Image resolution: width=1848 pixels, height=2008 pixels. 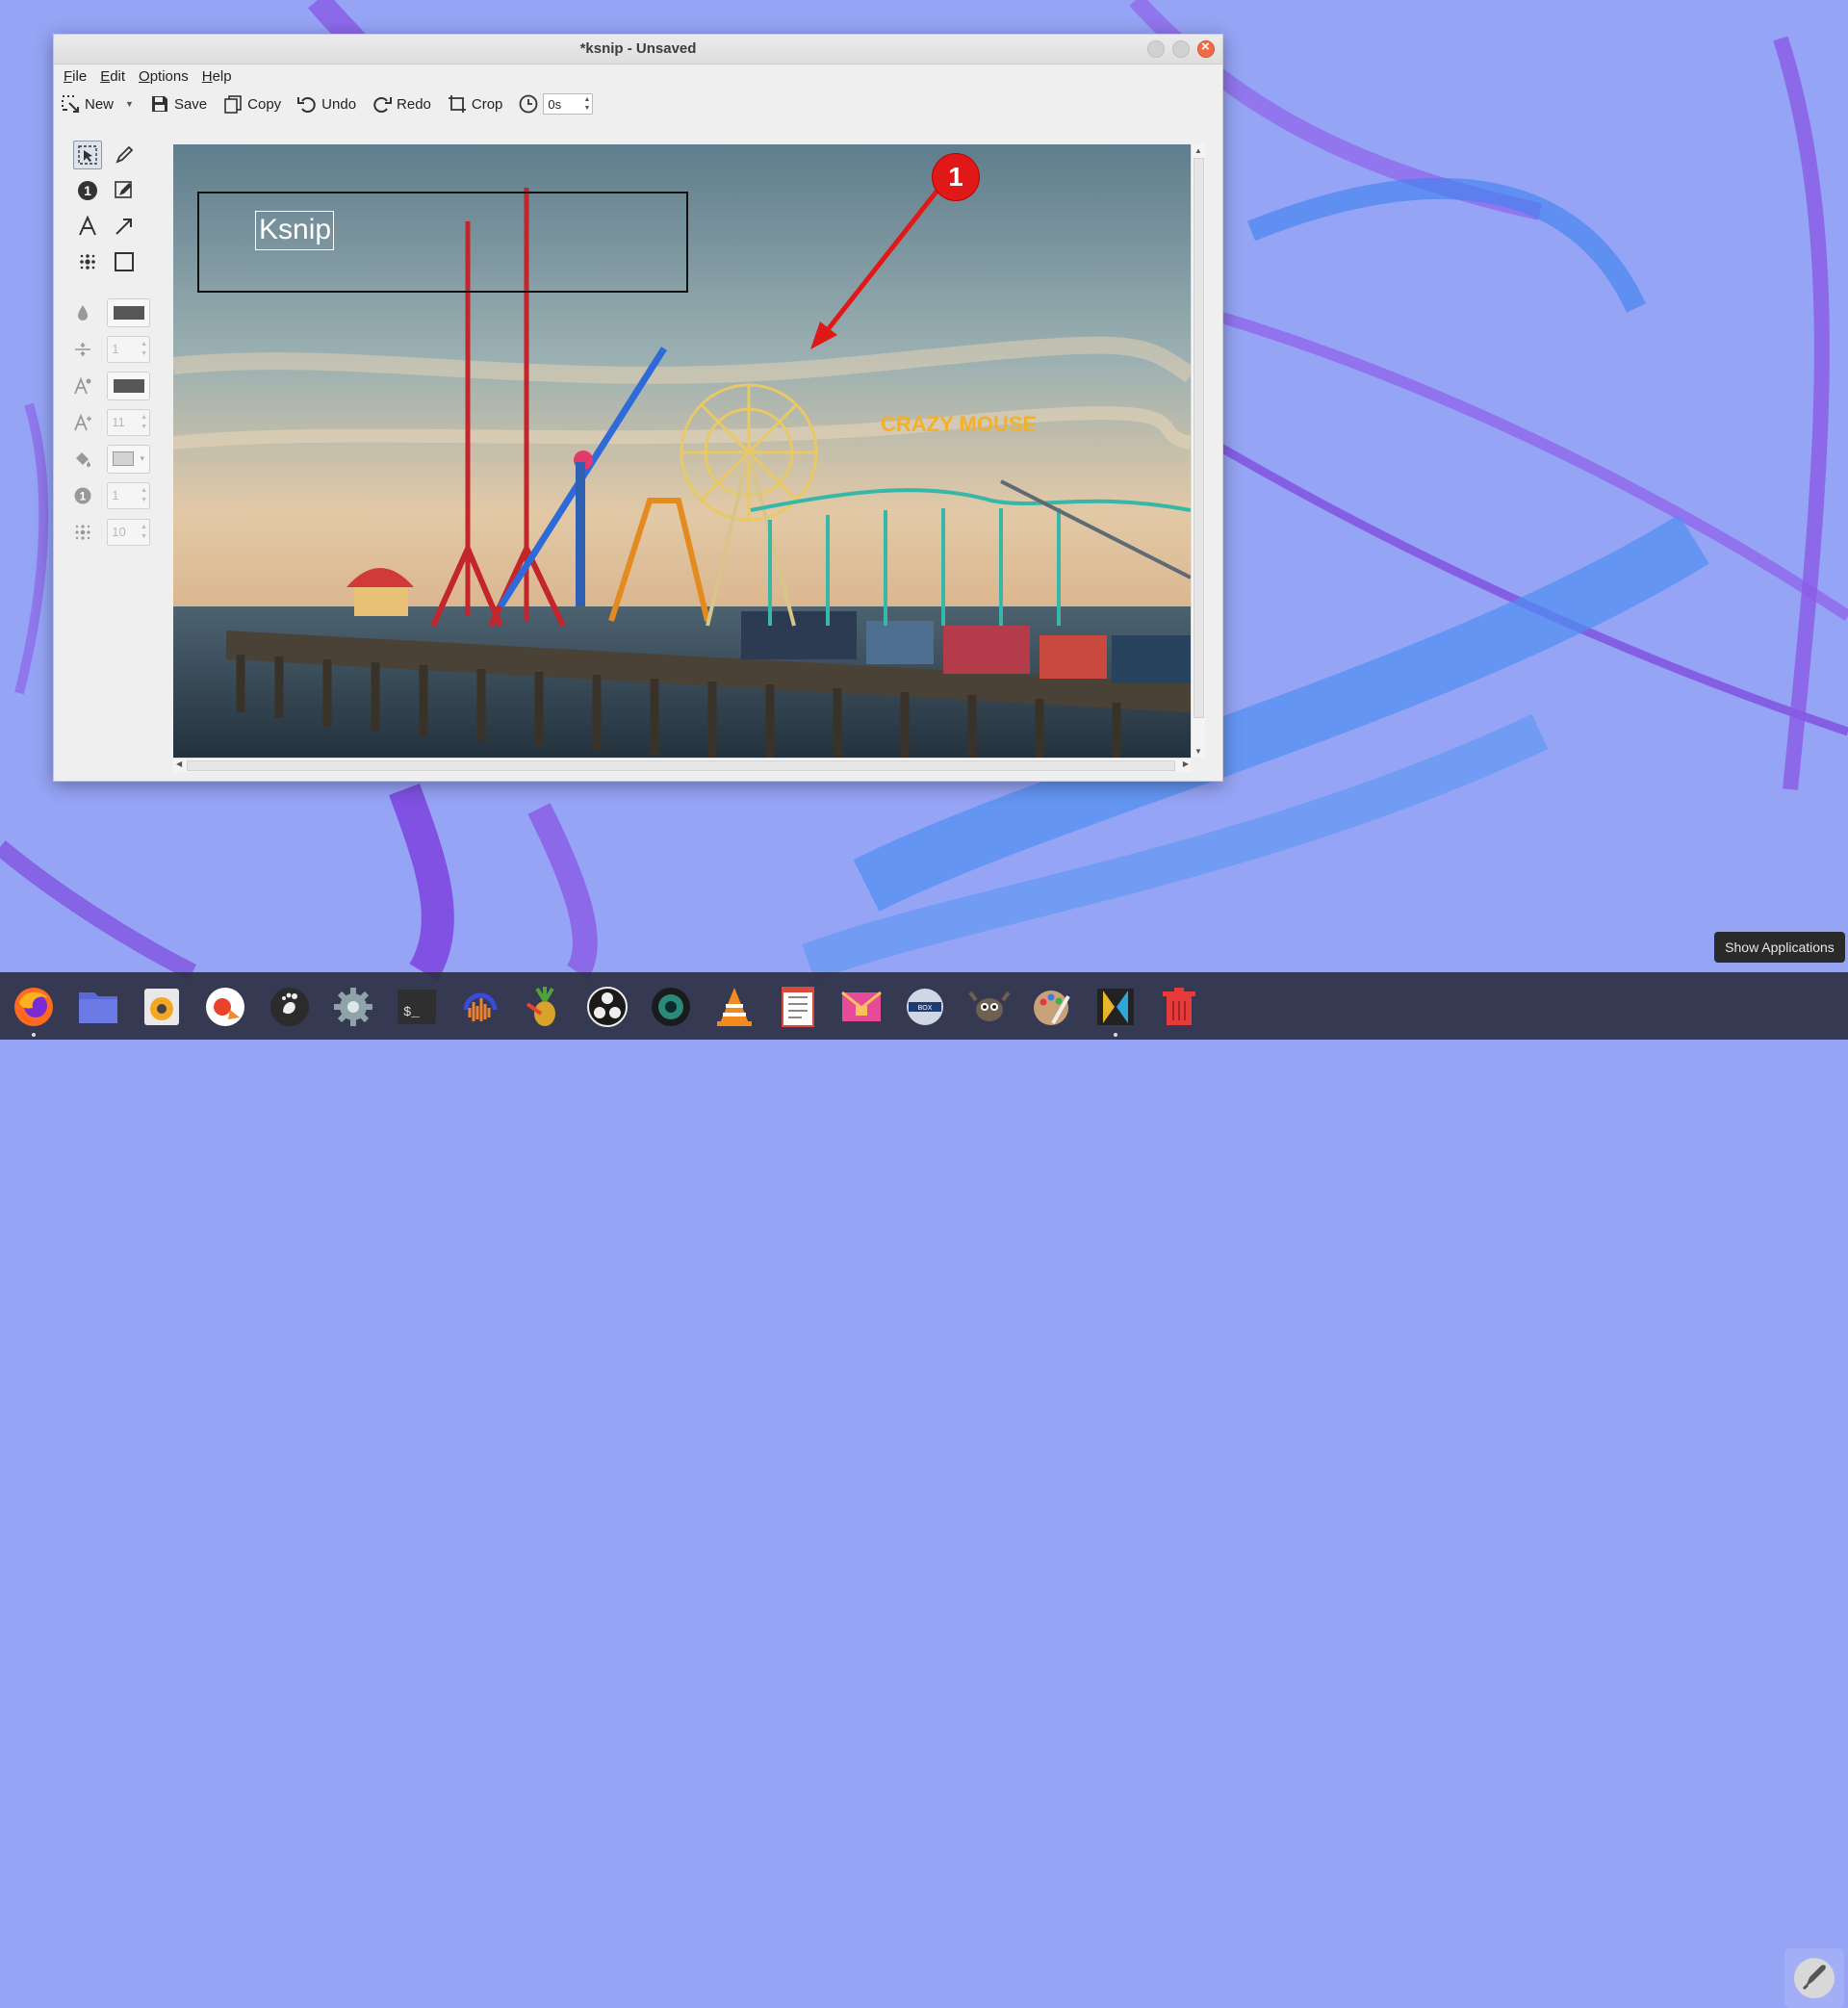 What do you see at coordinates (159, 104) in the screenshot?
I see `save-icon` at bounding box center [159, 104].